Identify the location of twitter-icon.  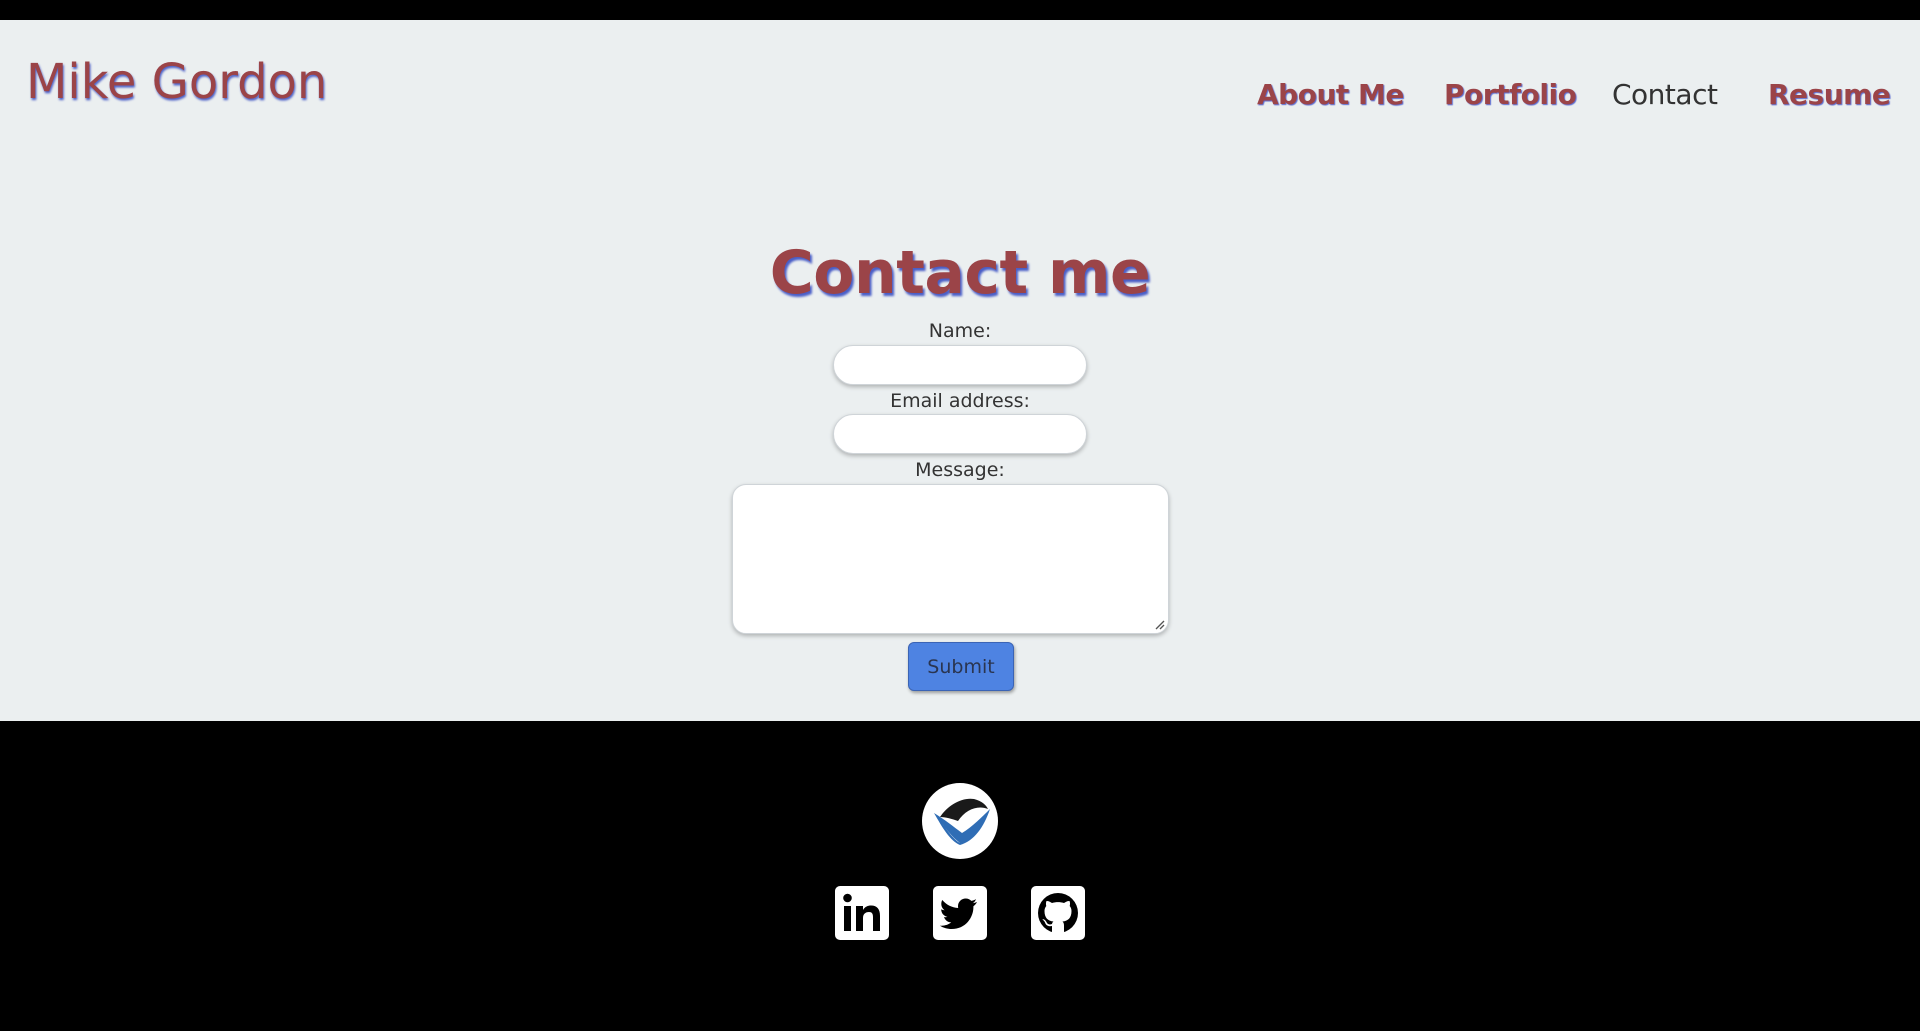
(960, 913).